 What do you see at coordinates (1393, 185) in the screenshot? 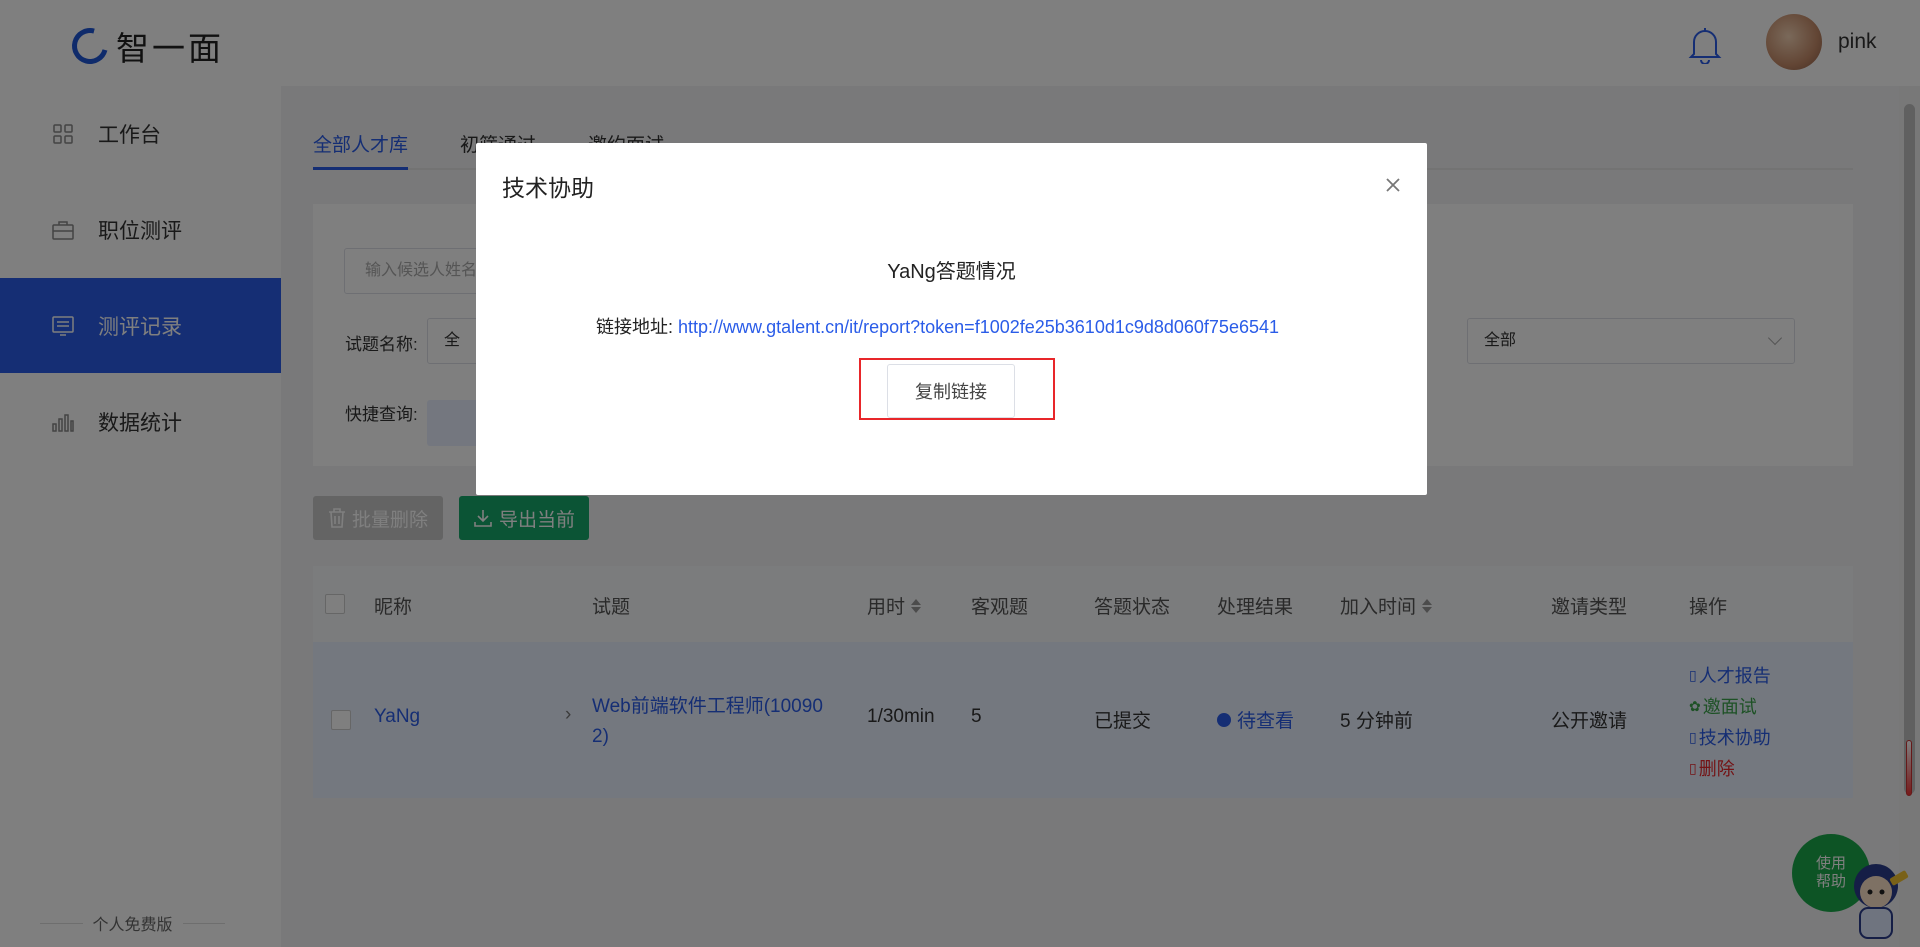
I see `close-icon` at bounding box center [1393, 185].